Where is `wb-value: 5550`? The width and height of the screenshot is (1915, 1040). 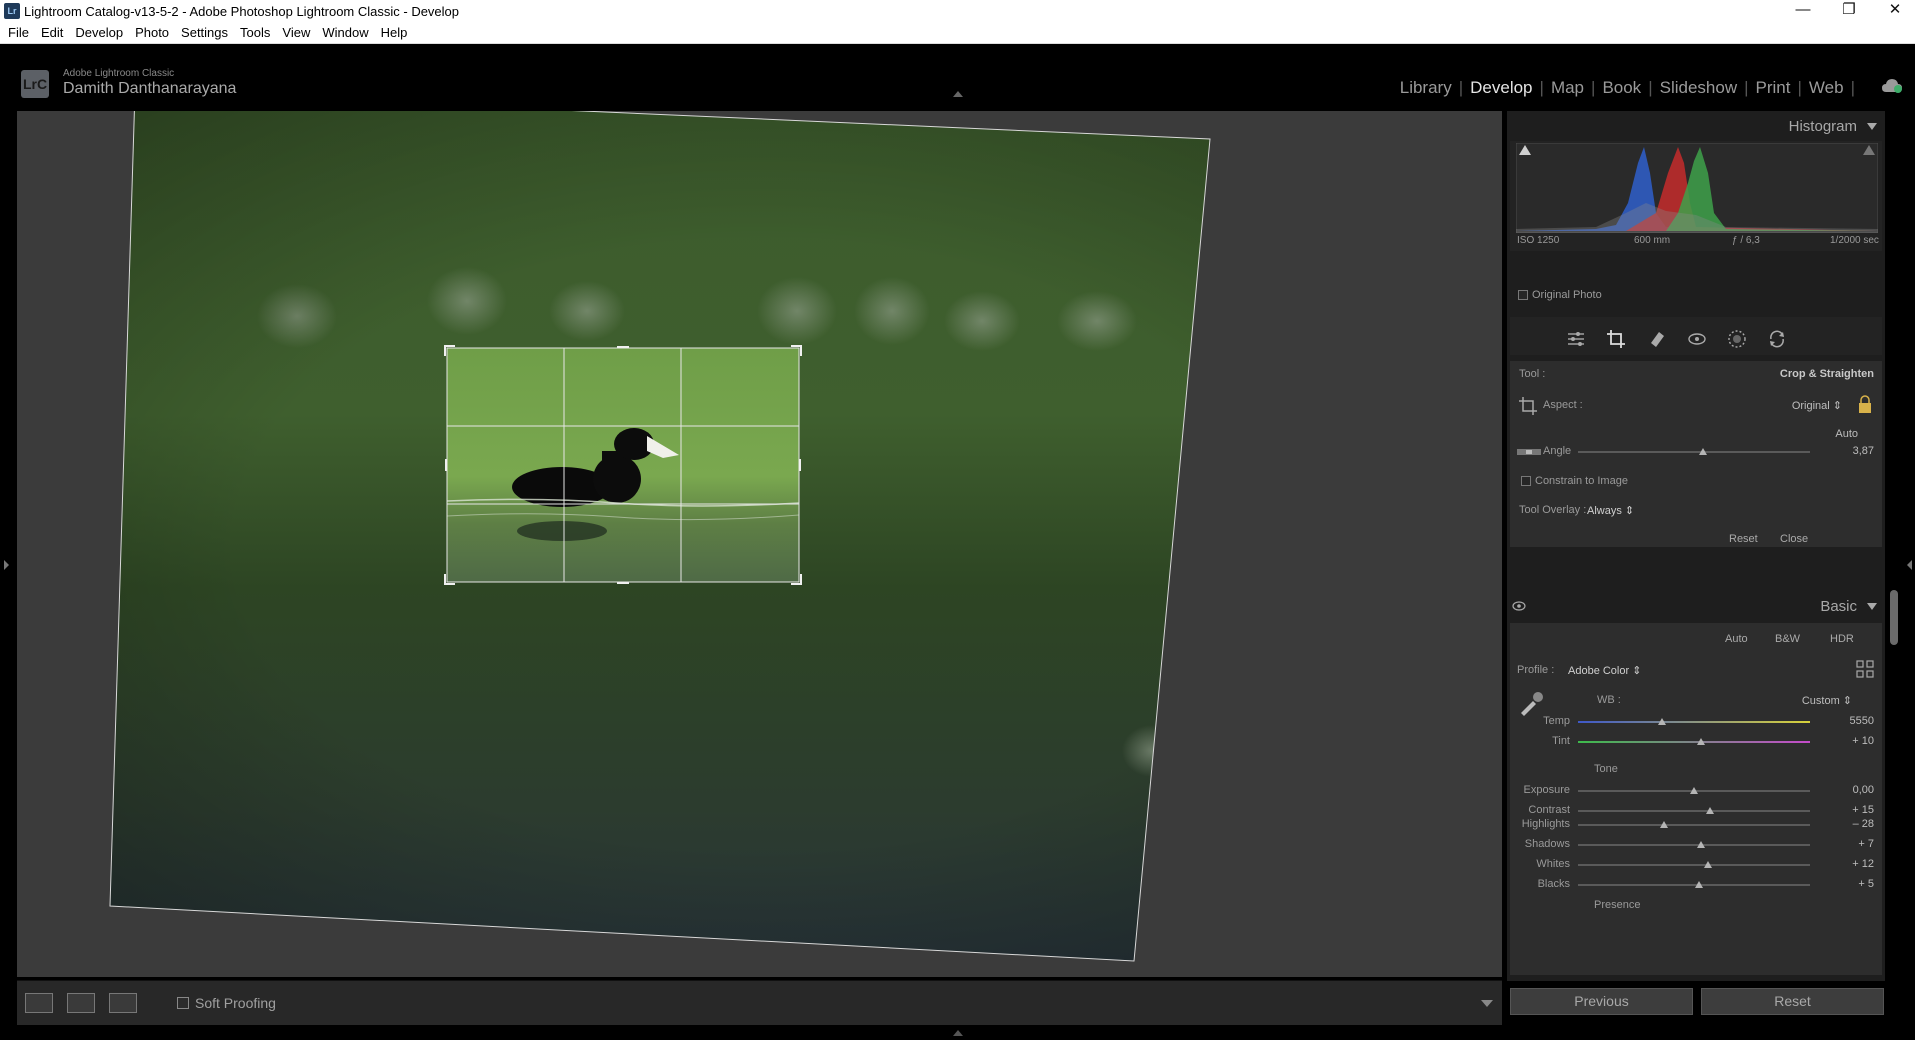 wb-value: 5550 is located at coordinates (1862, 721).